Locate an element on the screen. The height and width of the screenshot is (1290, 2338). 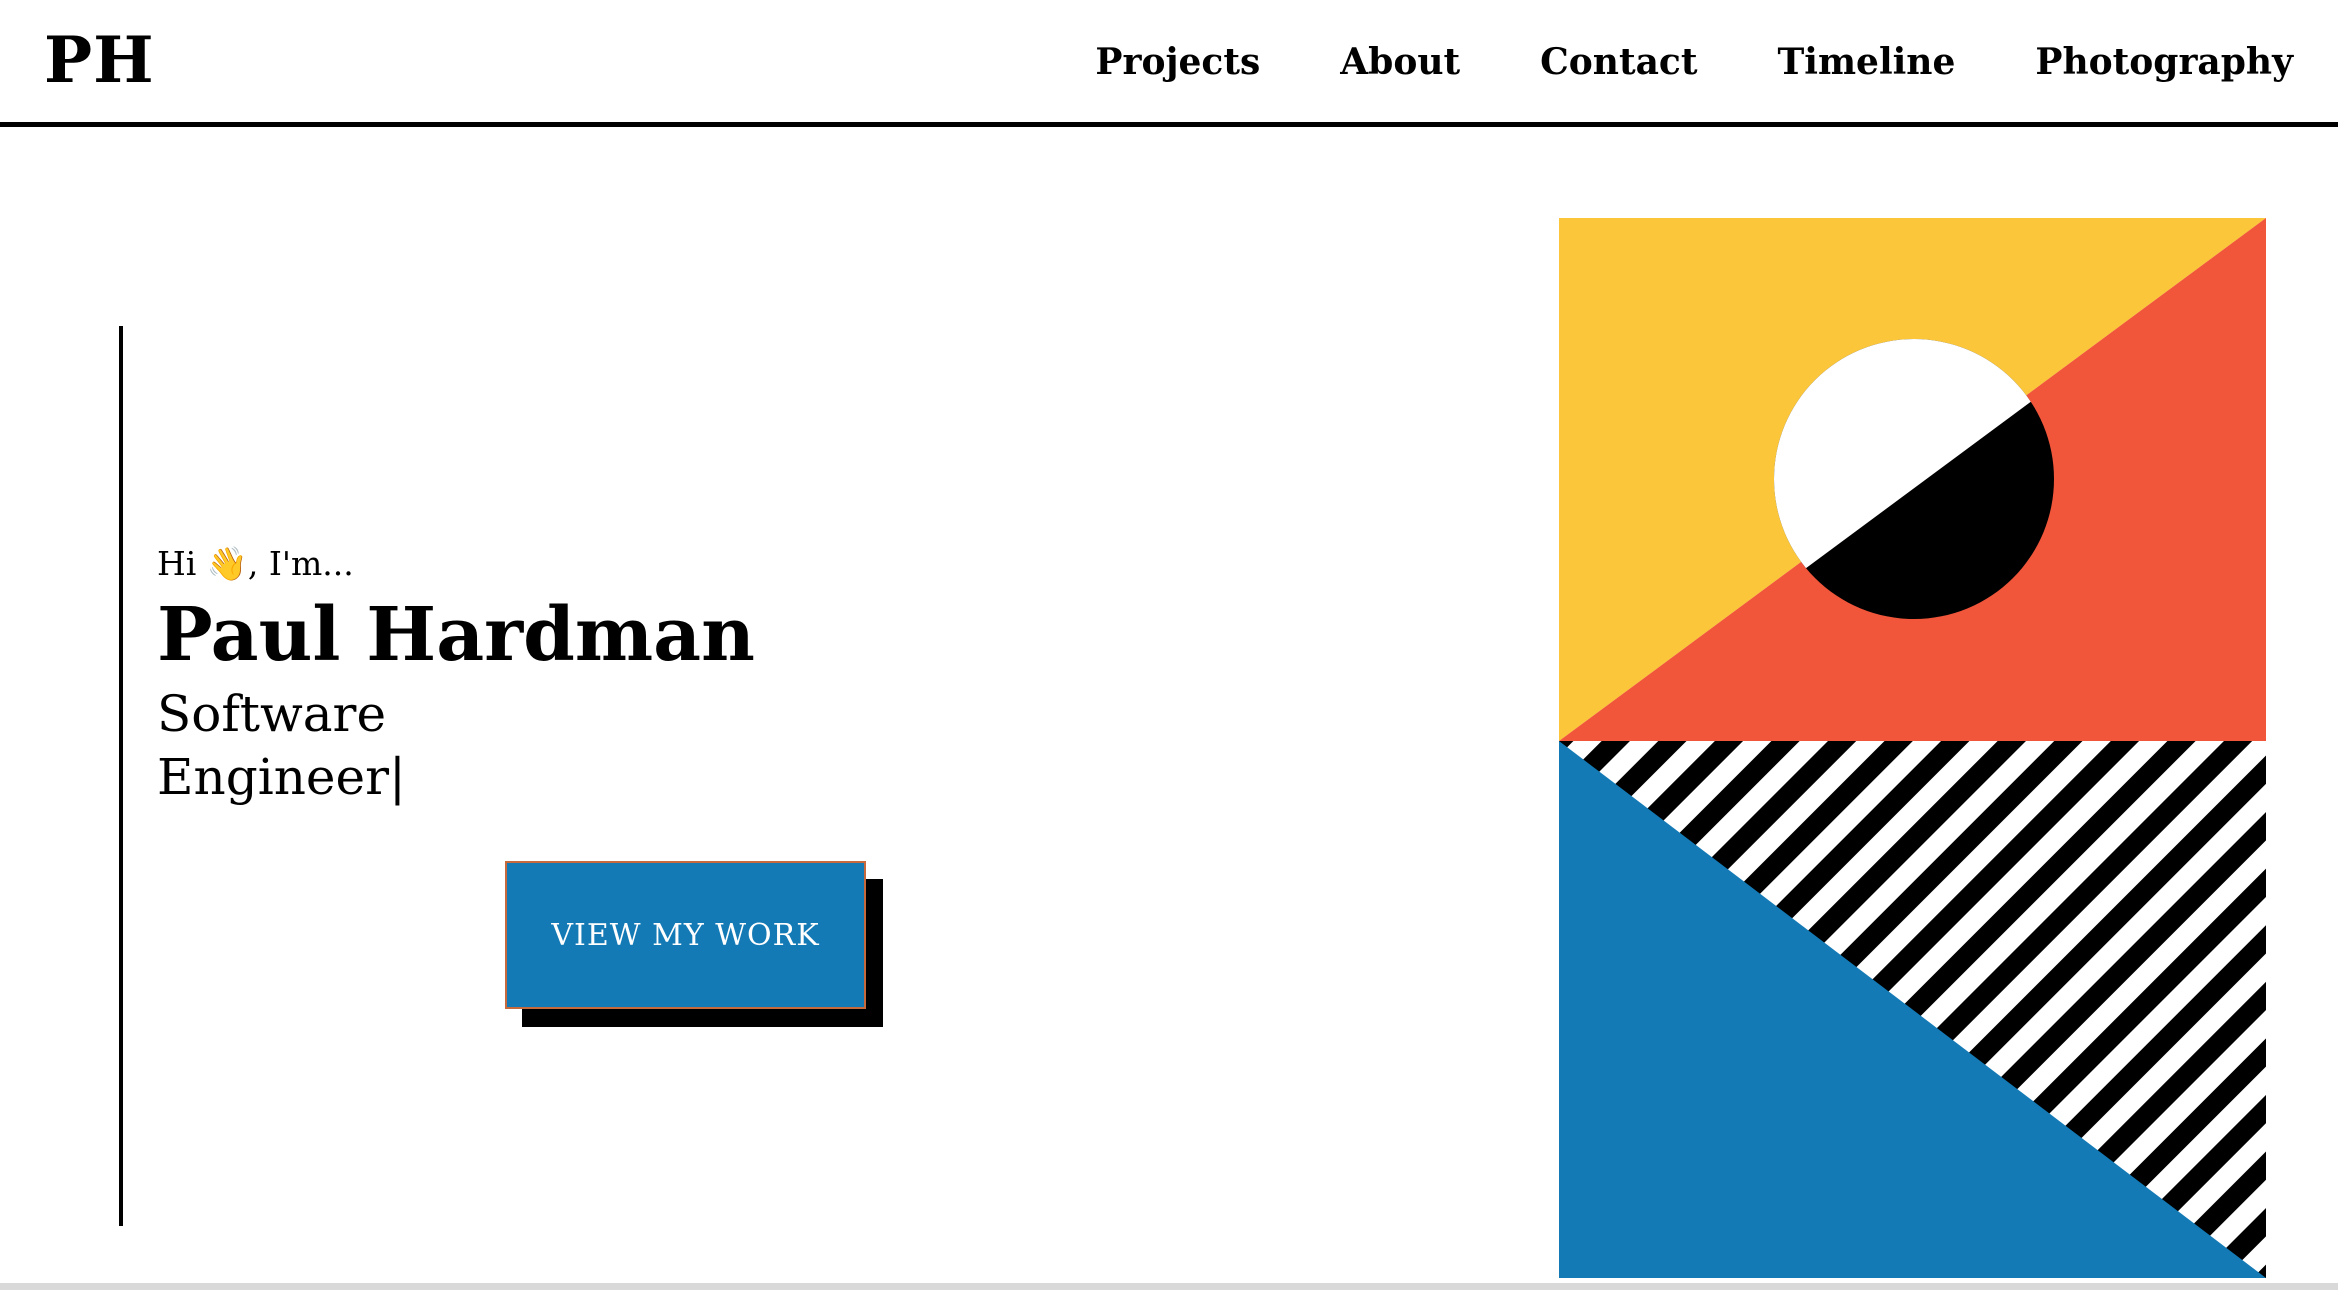
hero-role-line2-text: Engineer is located at coordinates (273, 777).